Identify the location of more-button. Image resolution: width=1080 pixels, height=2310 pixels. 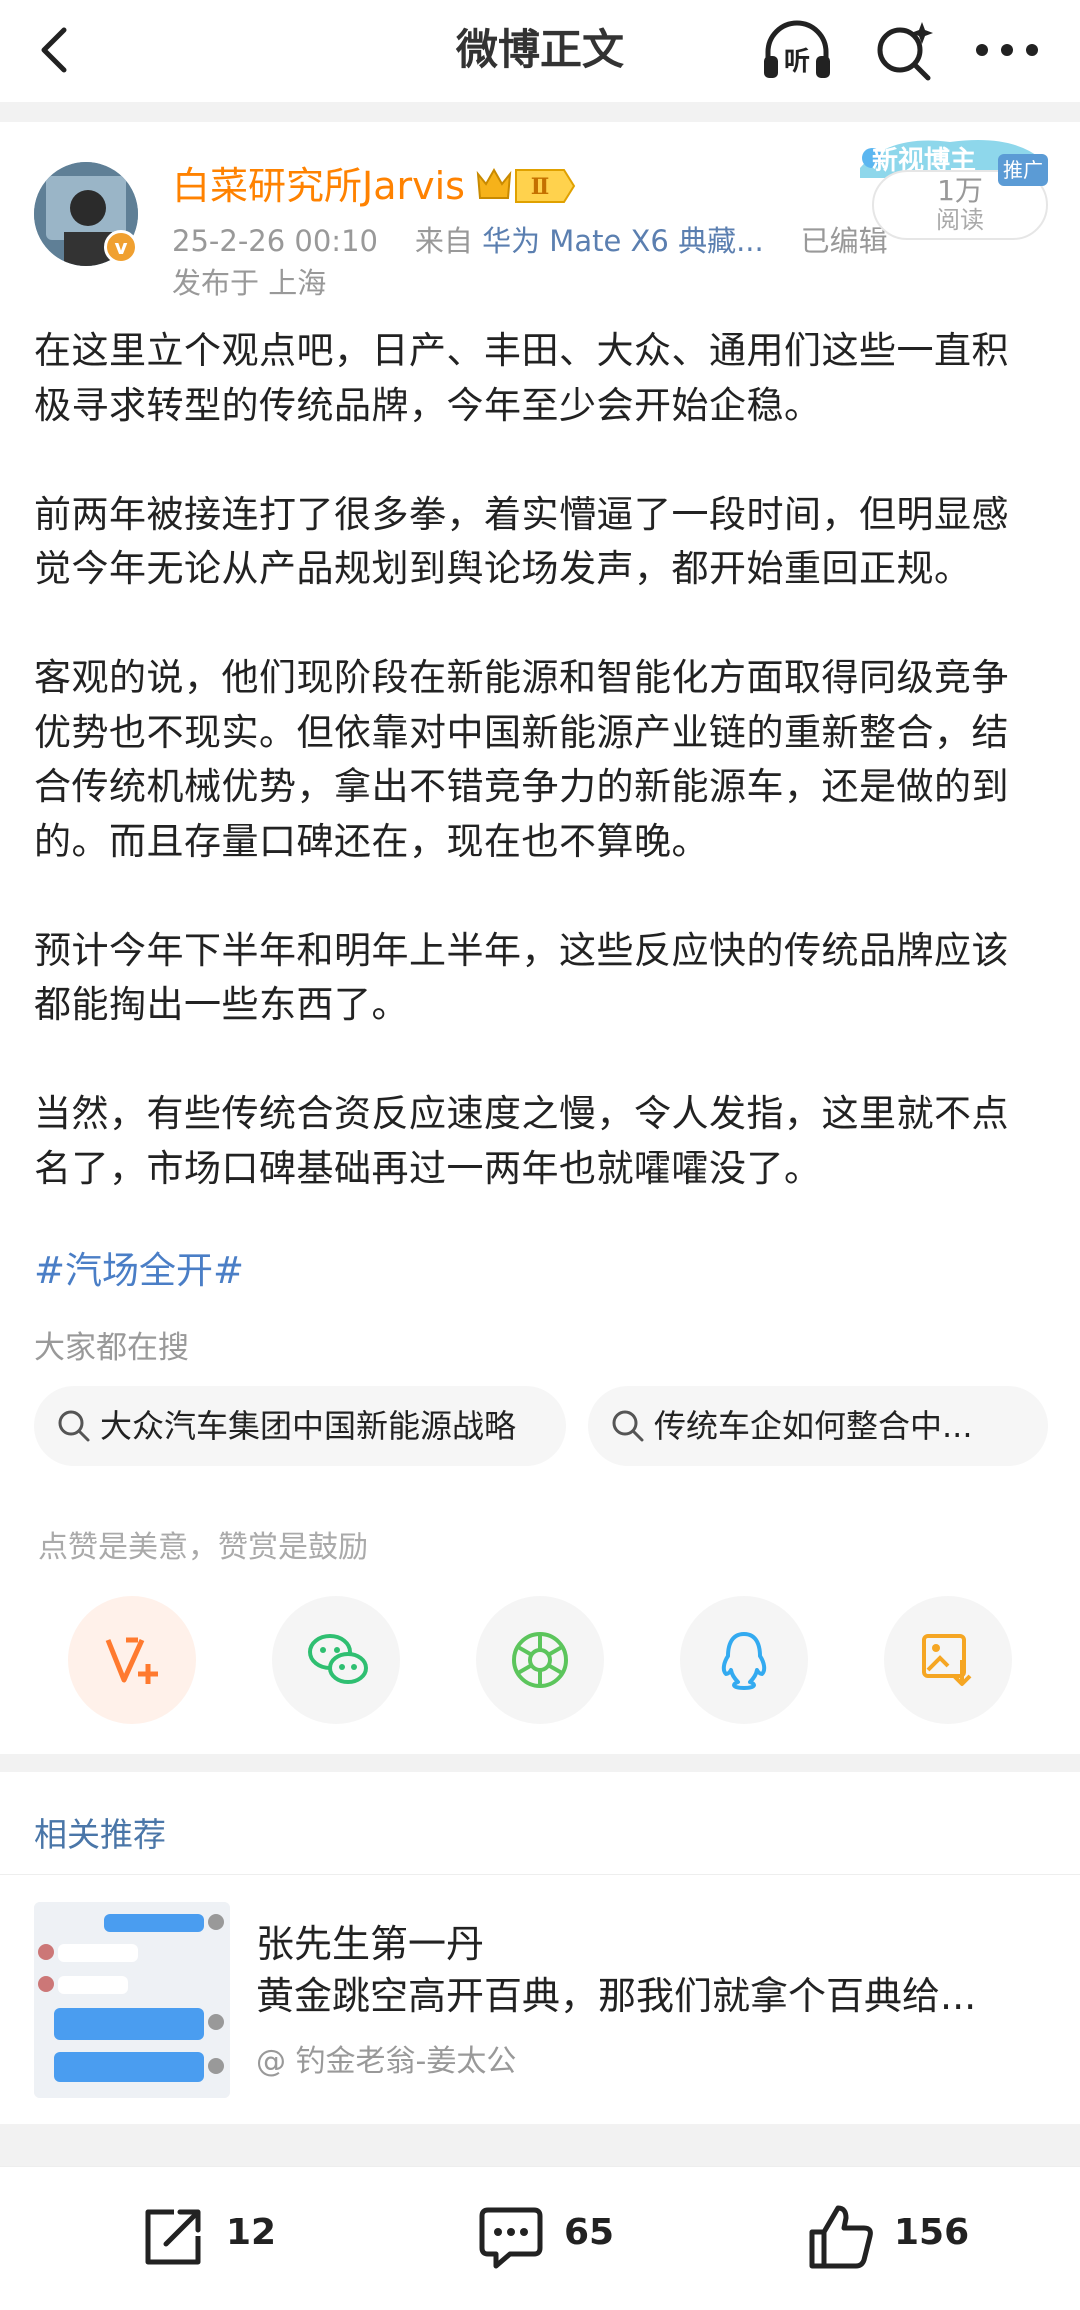
(1007, 50).